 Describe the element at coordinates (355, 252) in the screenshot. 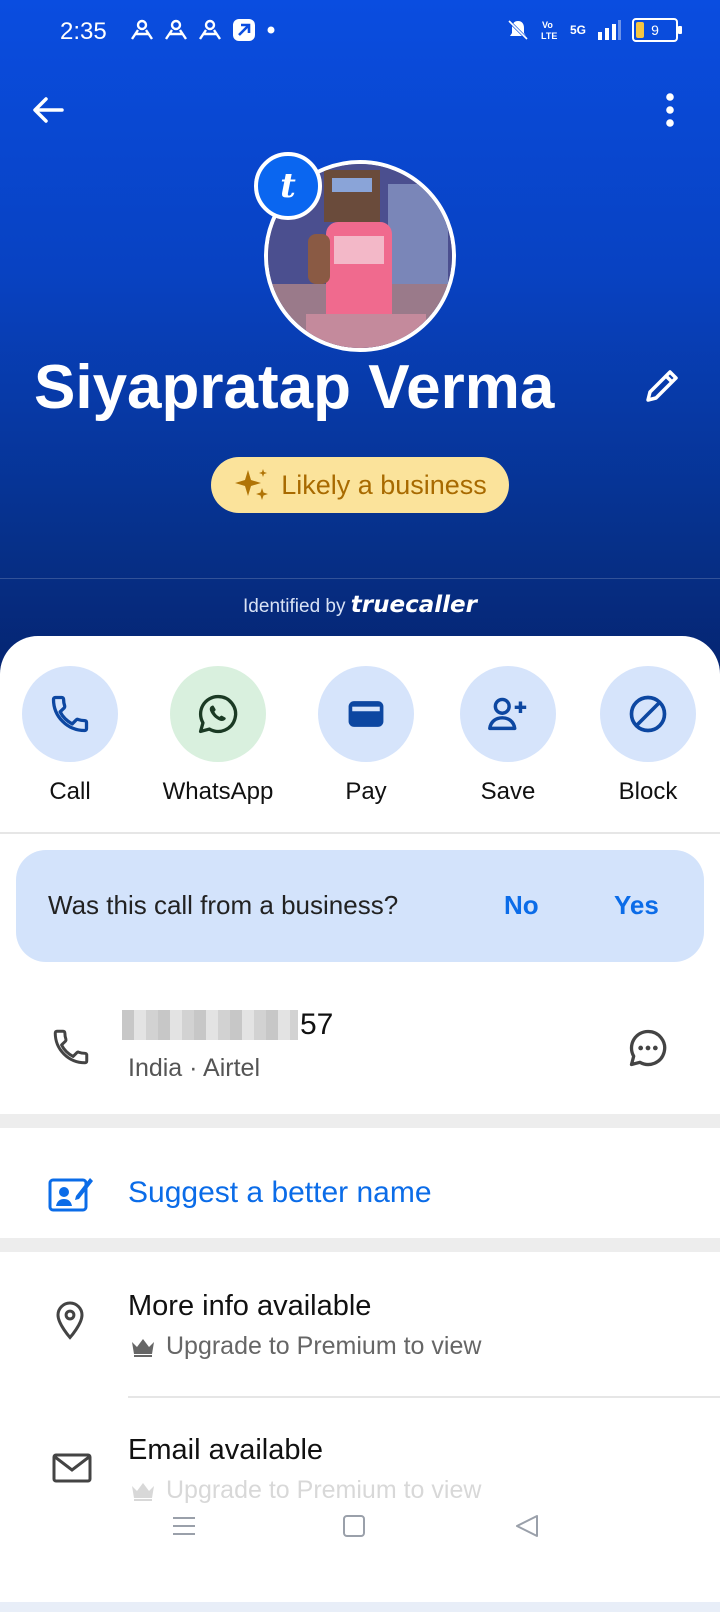

I see `contact-avatar: t` at that location.